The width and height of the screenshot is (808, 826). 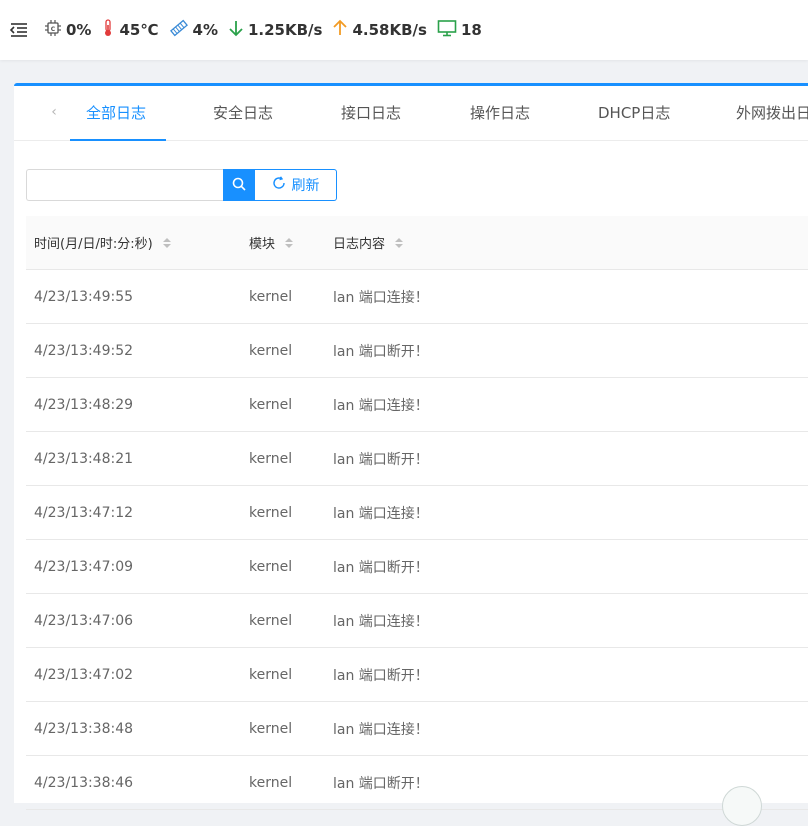 I want to click on table-row: 4/23/13:47:02 kernel lan 端口断开！, so click(x=417, y=675).